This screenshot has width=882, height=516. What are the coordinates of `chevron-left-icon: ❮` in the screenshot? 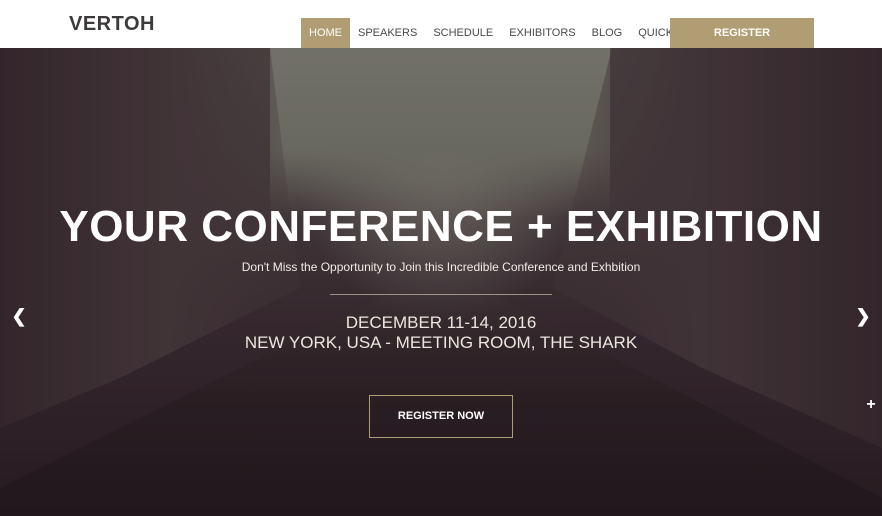 It's located at (19, 316).